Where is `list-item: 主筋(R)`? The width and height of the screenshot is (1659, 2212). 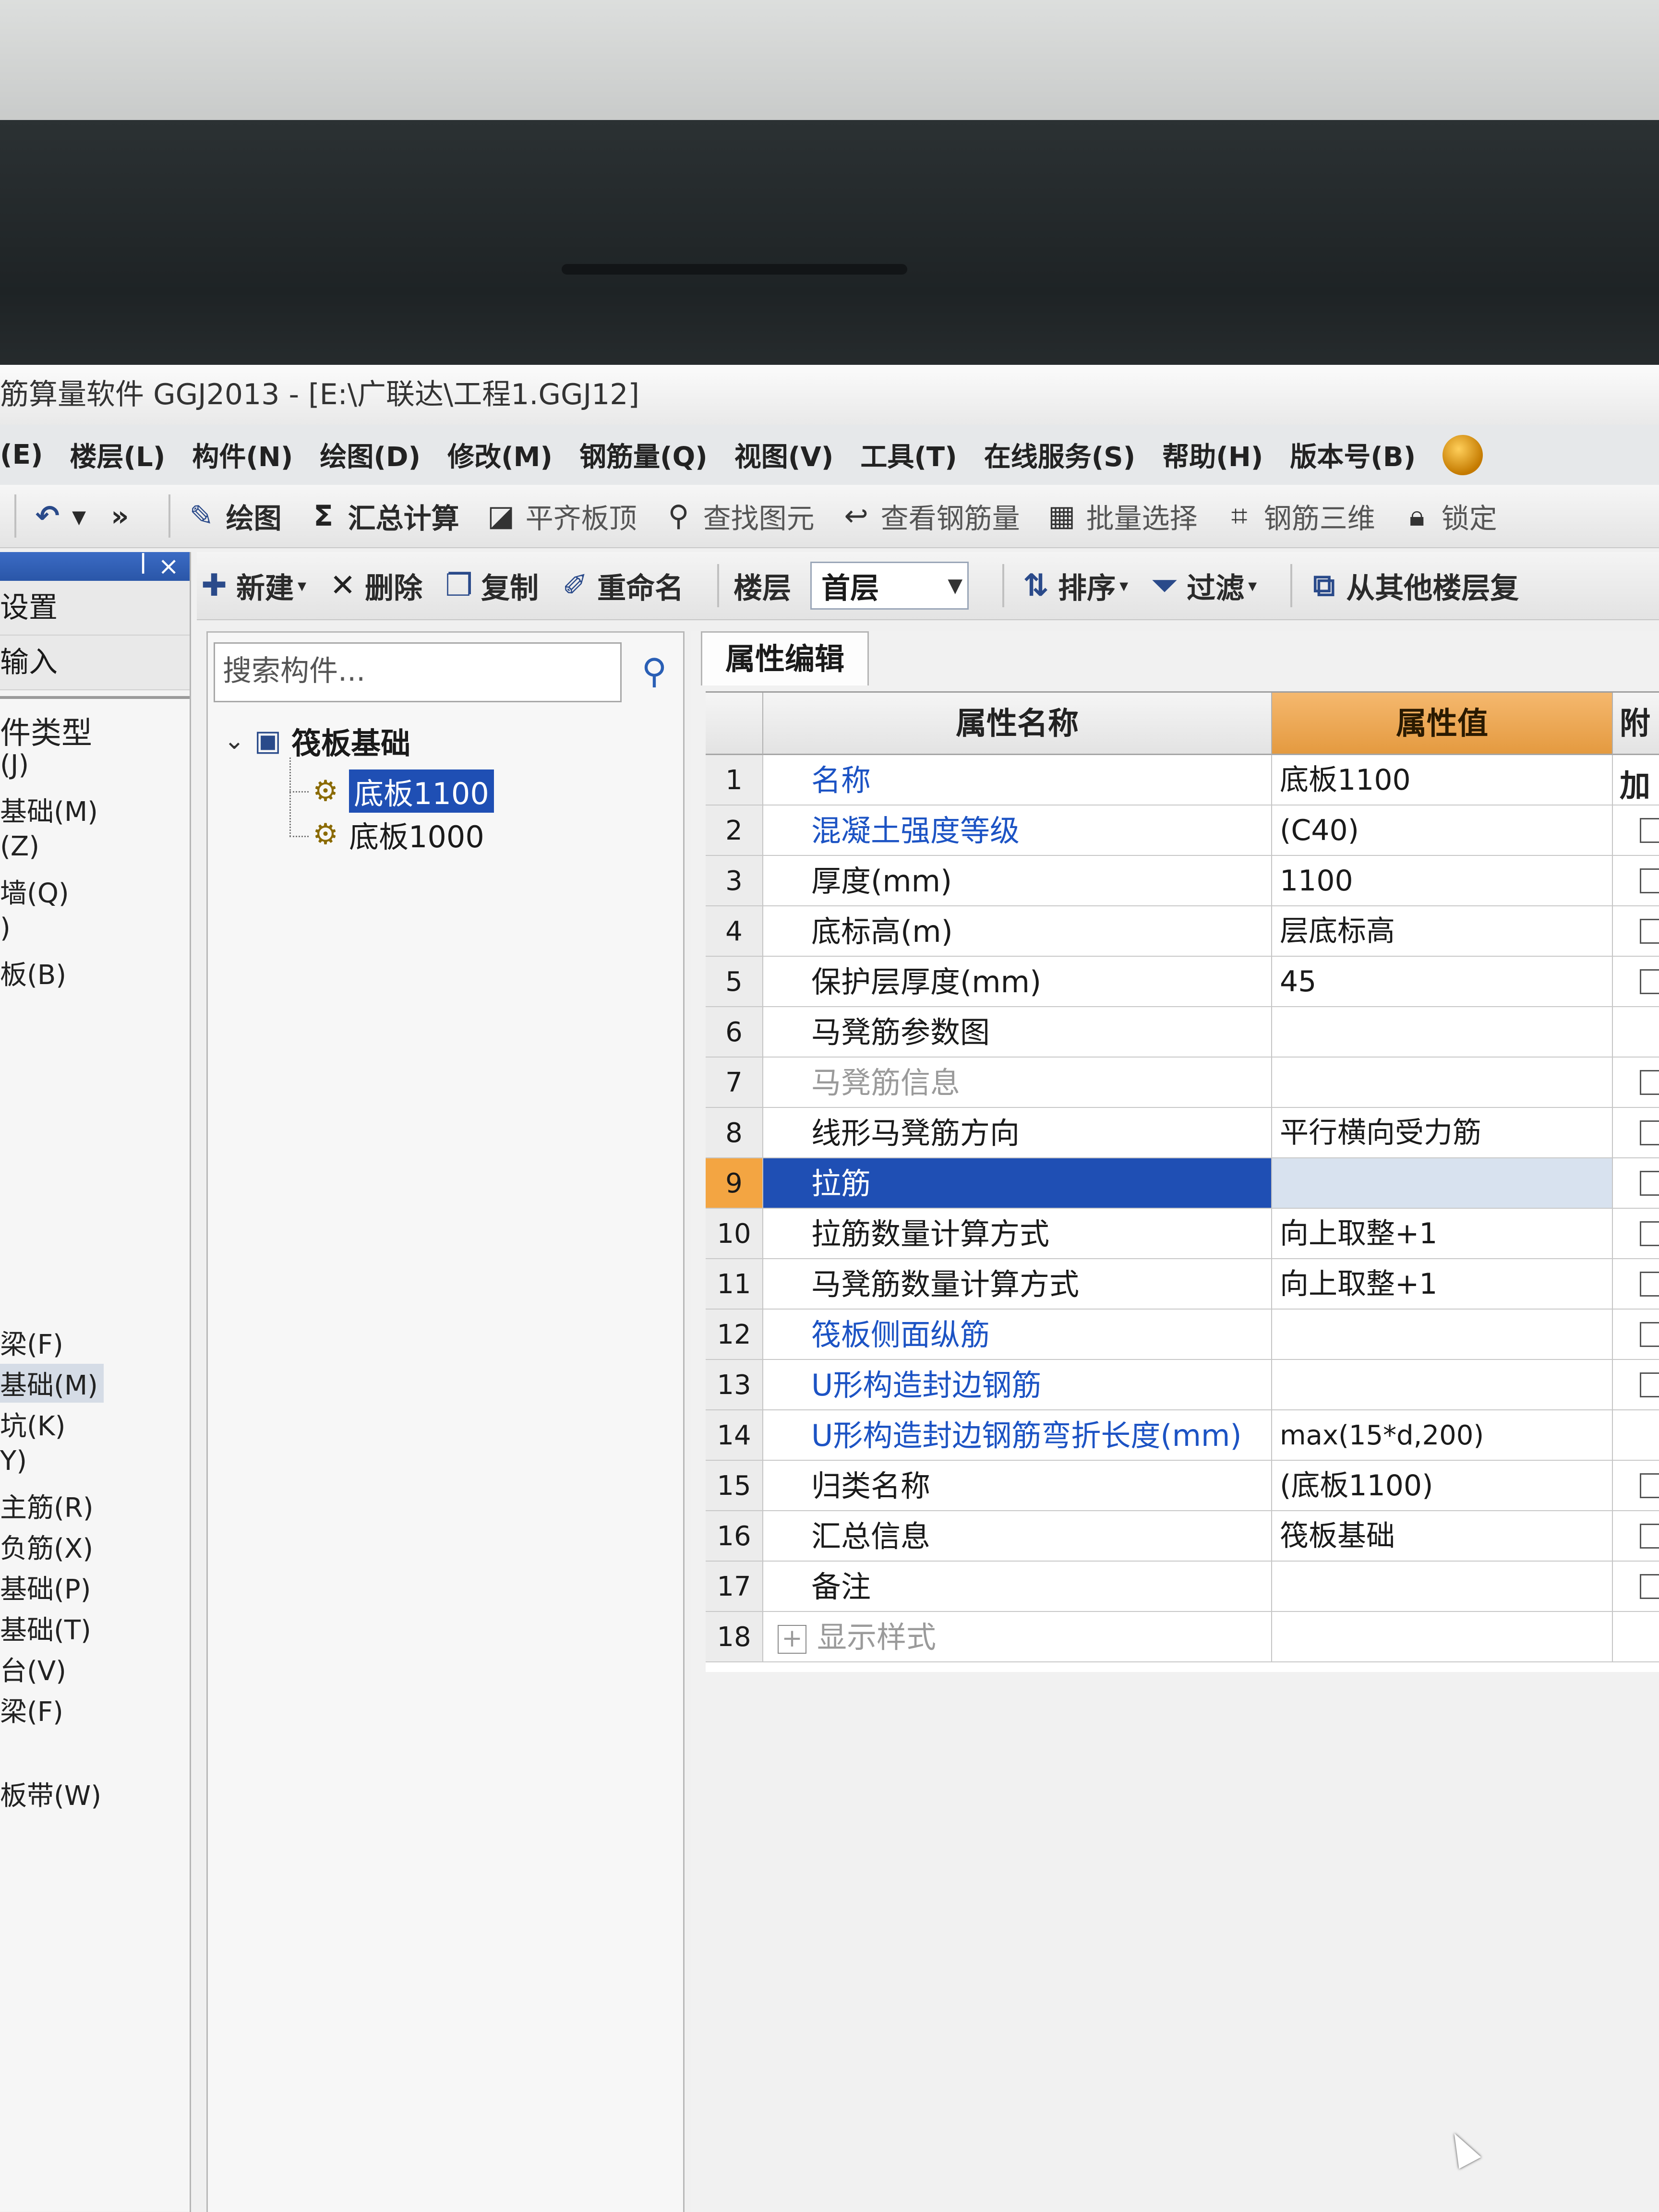
list-item: 主筋(R) is located at coordinates (47, 1505).